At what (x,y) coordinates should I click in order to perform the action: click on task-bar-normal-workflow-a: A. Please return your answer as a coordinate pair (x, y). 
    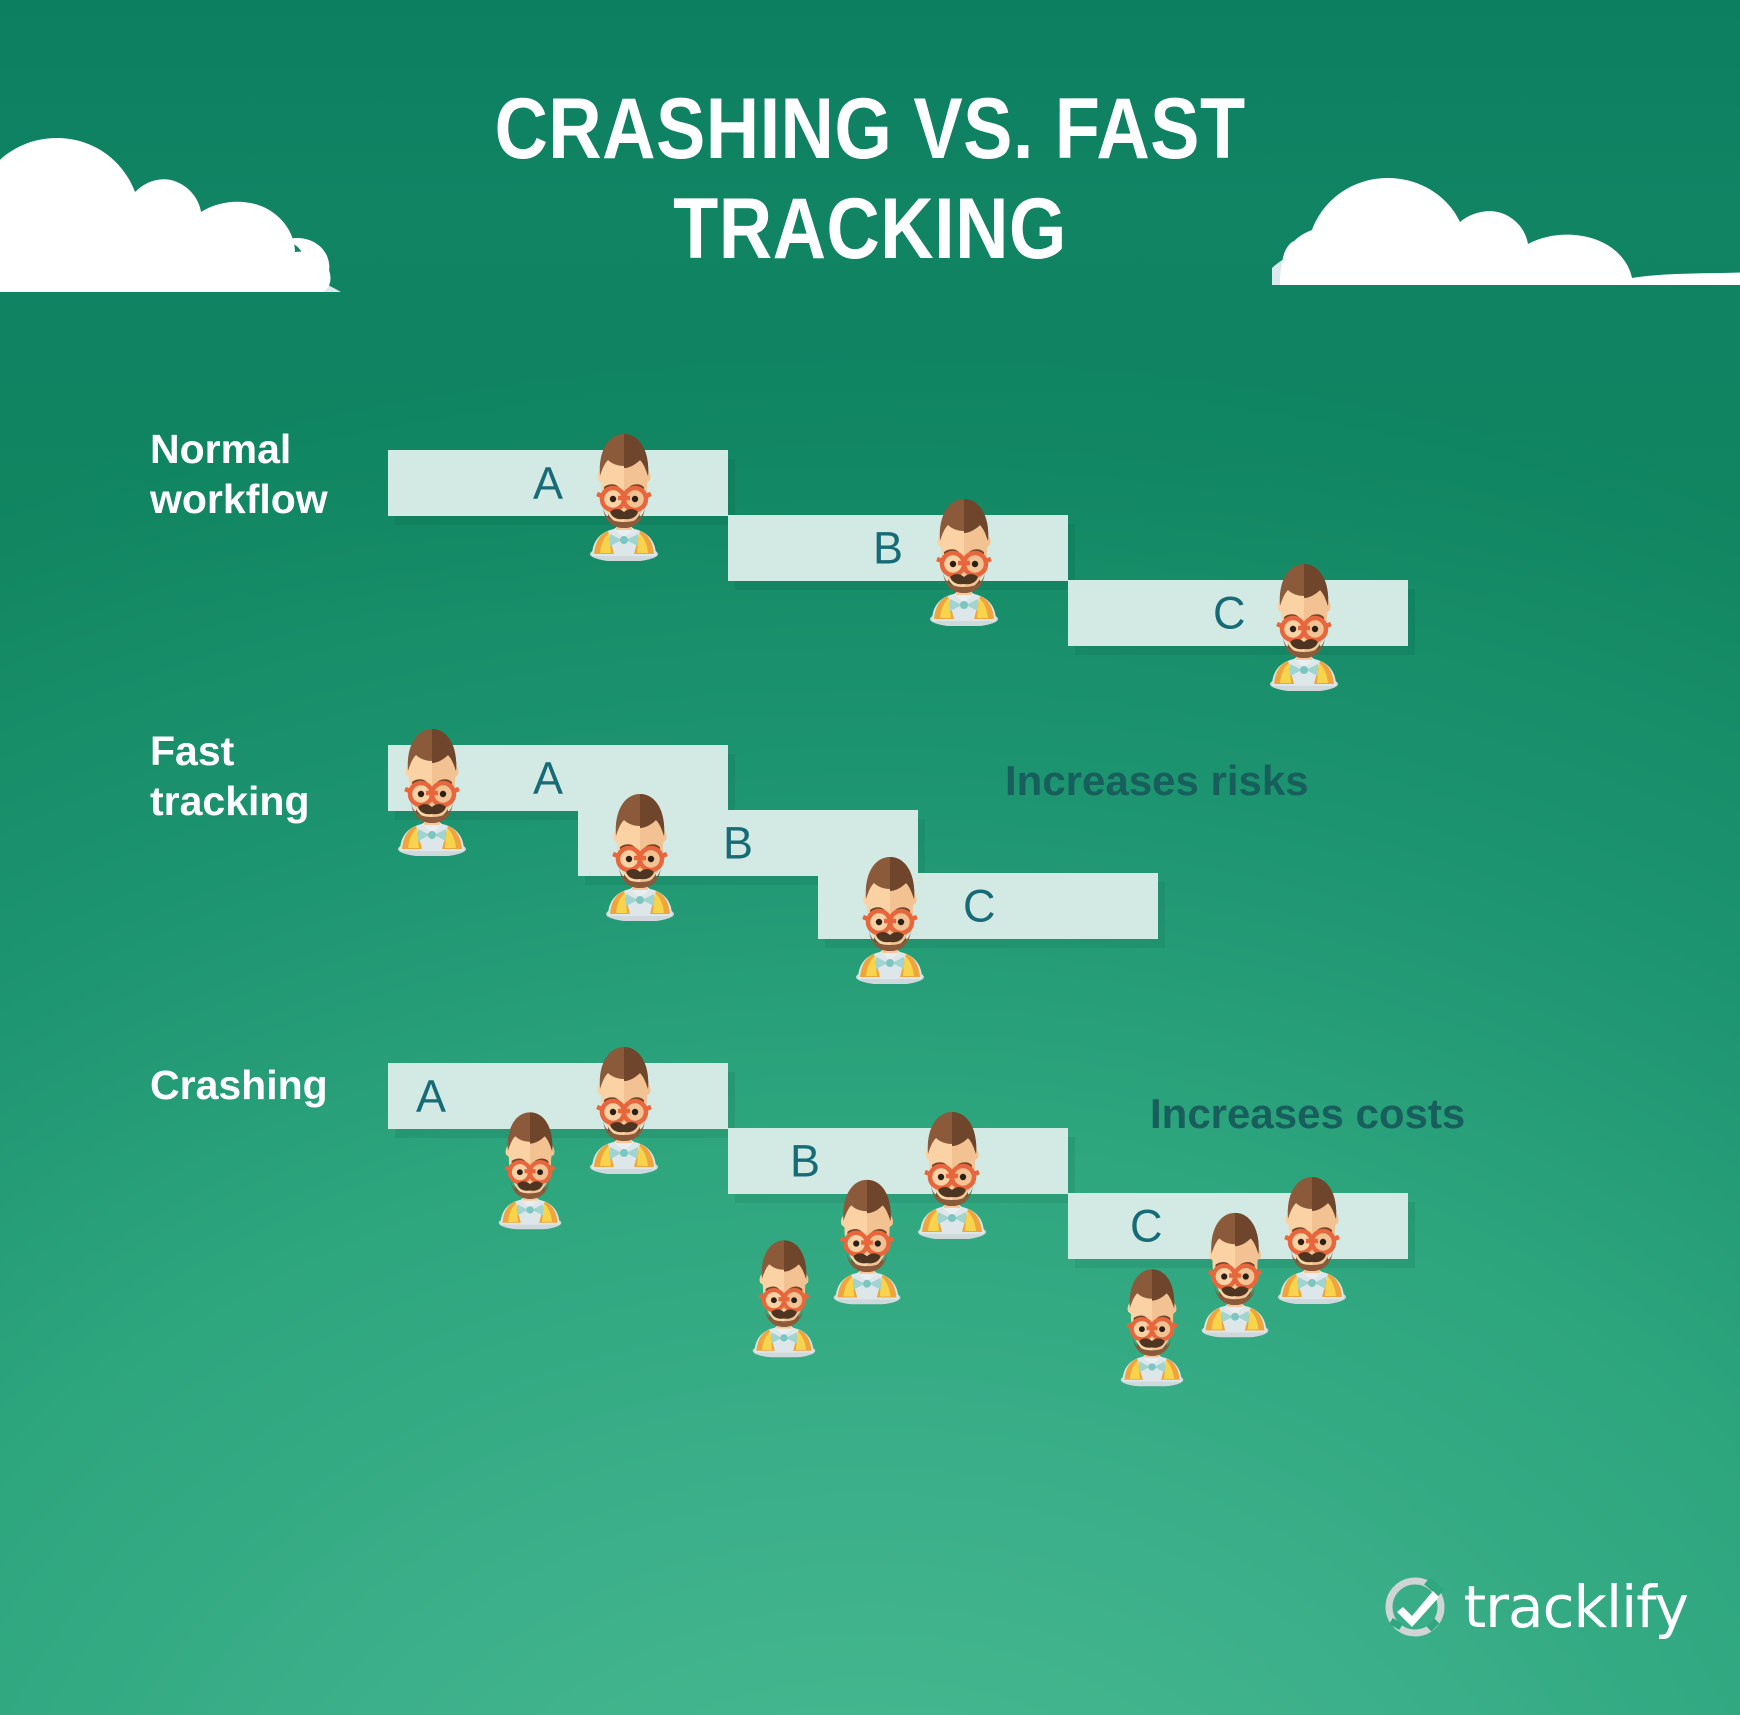
    Looking at the image, I should click on (558, 483).